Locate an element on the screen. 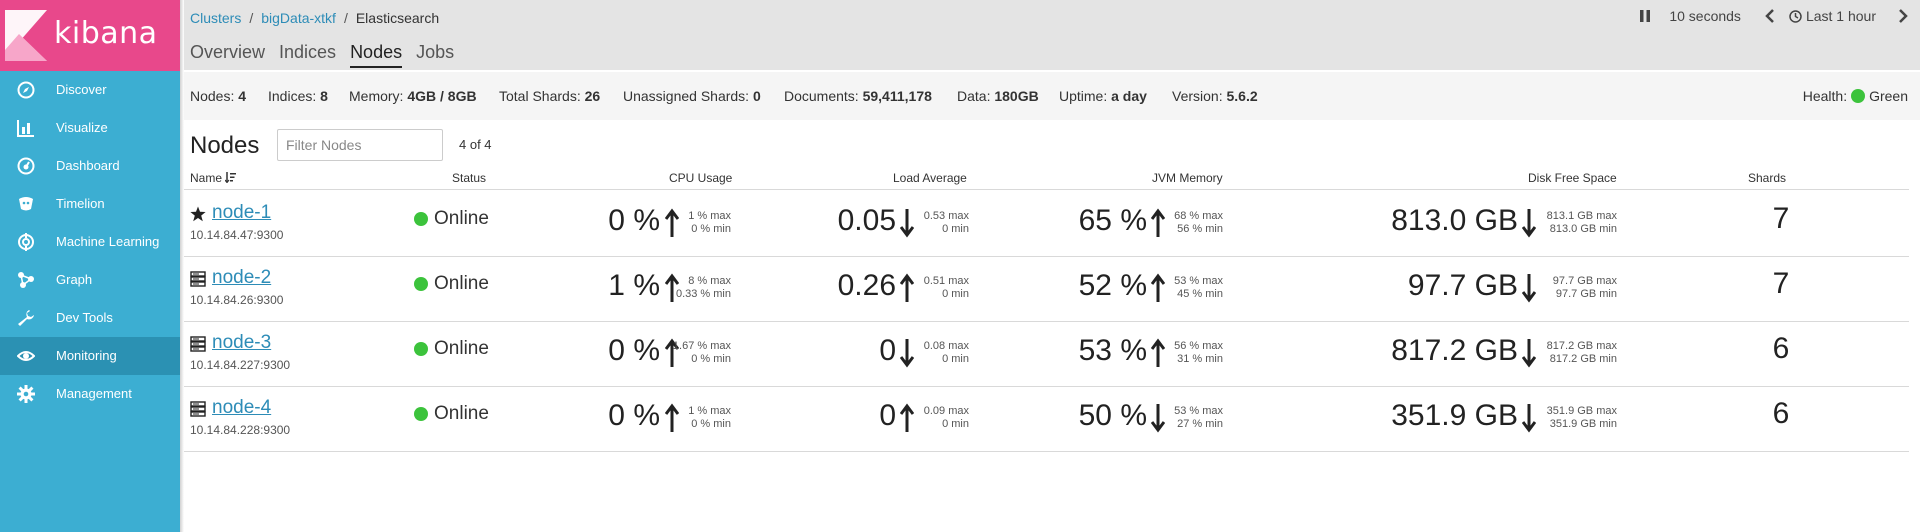  chevron-right-icon is located at coordinates (1903, 16).